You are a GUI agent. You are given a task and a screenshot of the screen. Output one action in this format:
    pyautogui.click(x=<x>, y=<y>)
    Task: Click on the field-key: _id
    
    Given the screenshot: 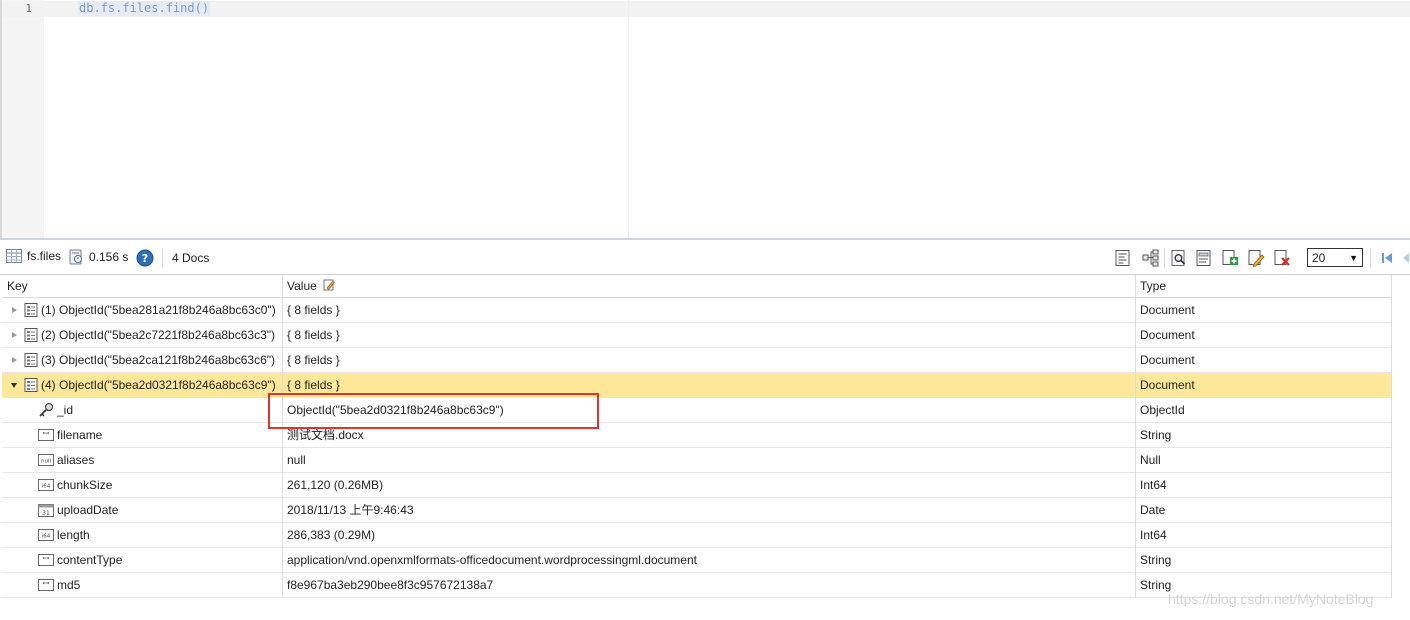 What is the action you would take?
    pyautogui.click(x=65, y=410)
    